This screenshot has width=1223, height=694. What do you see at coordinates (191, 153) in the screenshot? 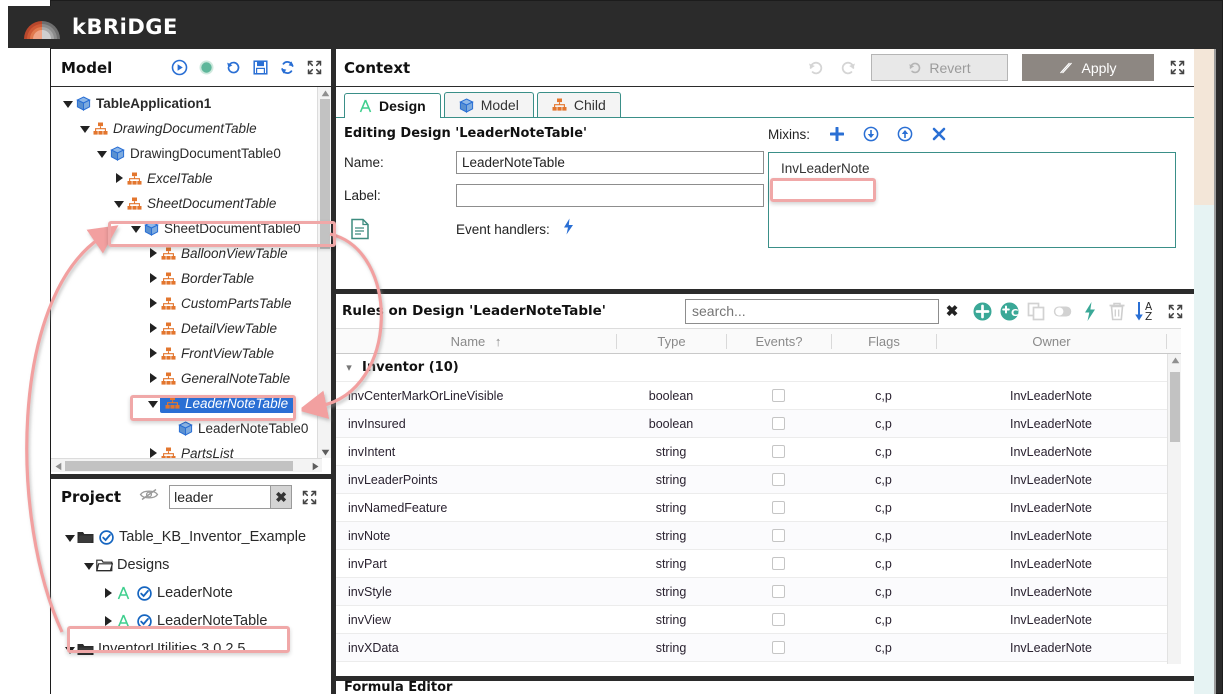
I see `model-tree-node: DrawingDocumentTable0` at bounding box center [191, 153].